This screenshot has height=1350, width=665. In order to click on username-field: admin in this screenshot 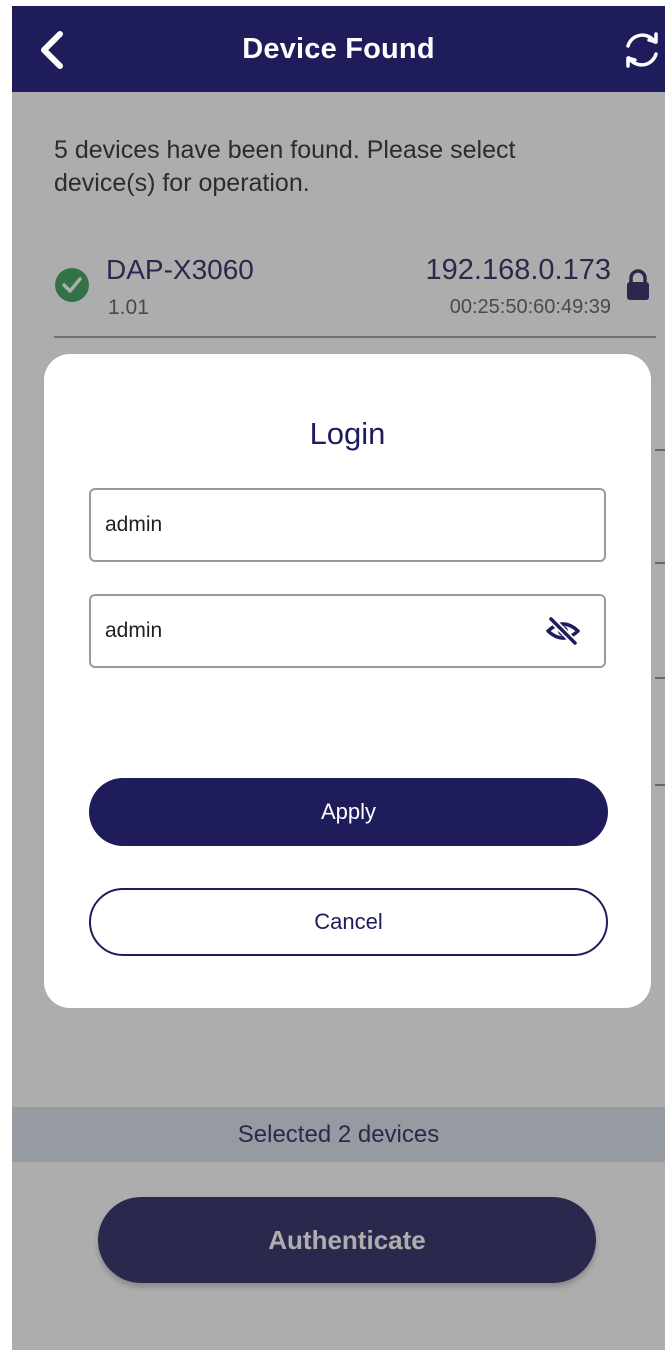, I will do `click(347, 525)`.